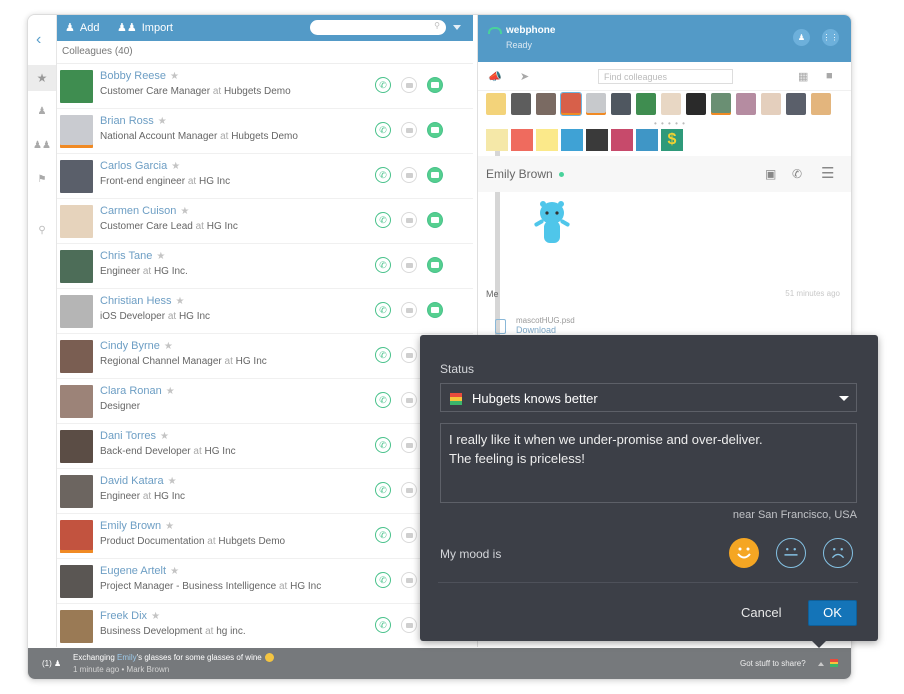 Image resolution: width=904 pixels, height=694 pixels. I want to click on toolbar-dropdown-icon, so click(457, 27).